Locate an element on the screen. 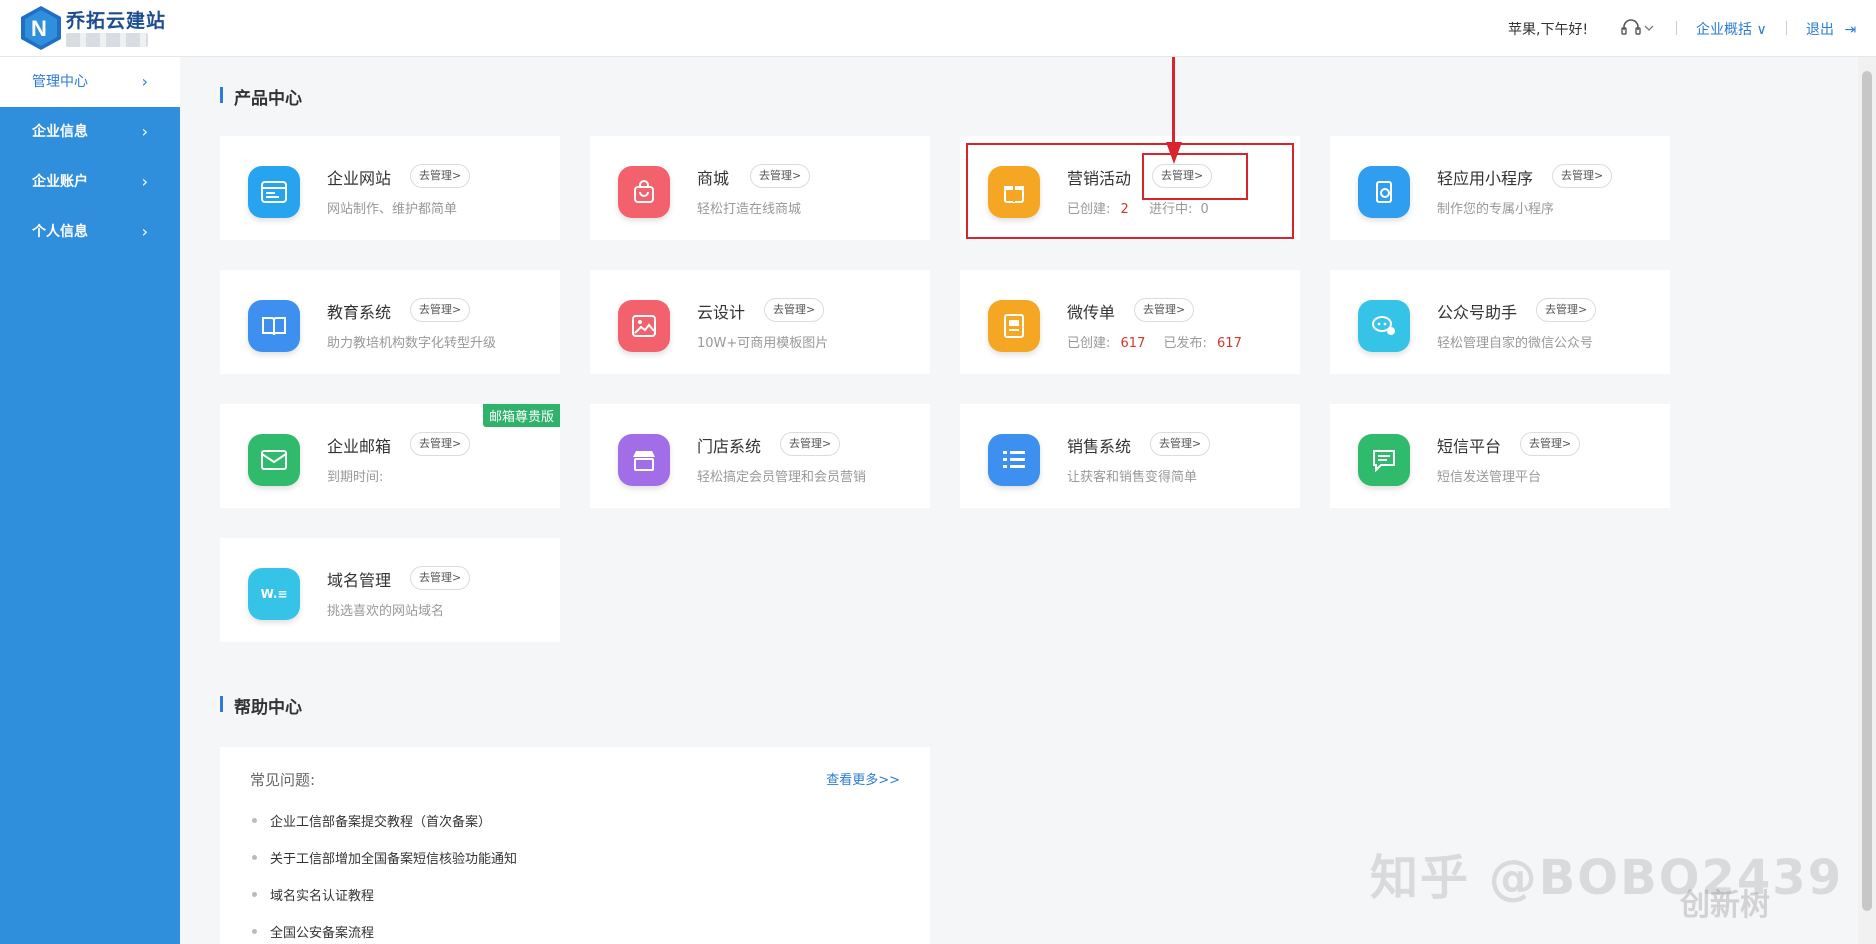 Image resolution: width=1876 pixels, height=944 pixels. brand-name: 乔拓云建站 is located at coordinates (116, 21).